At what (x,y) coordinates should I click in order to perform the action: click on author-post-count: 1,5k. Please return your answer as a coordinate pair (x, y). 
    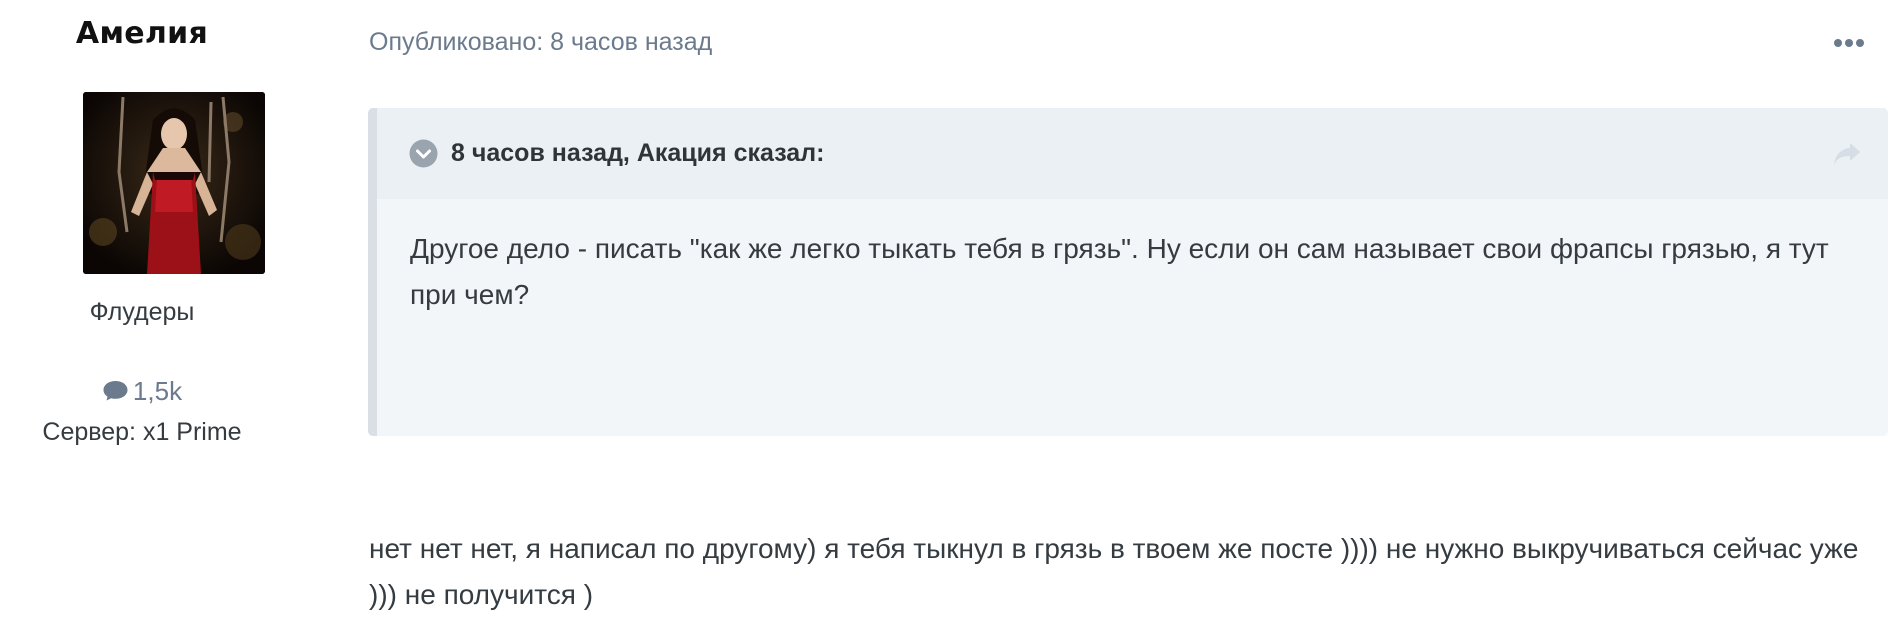
    Looking at the image, I should click on (142, 392).